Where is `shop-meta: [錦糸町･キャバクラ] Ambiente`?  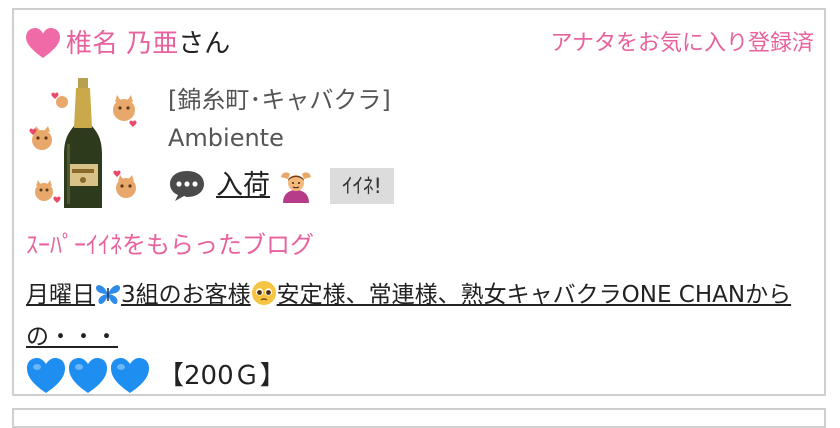 shop-meta: [錦糸町･キャバクラ] Ambiente is located at coordinates (279, 119).